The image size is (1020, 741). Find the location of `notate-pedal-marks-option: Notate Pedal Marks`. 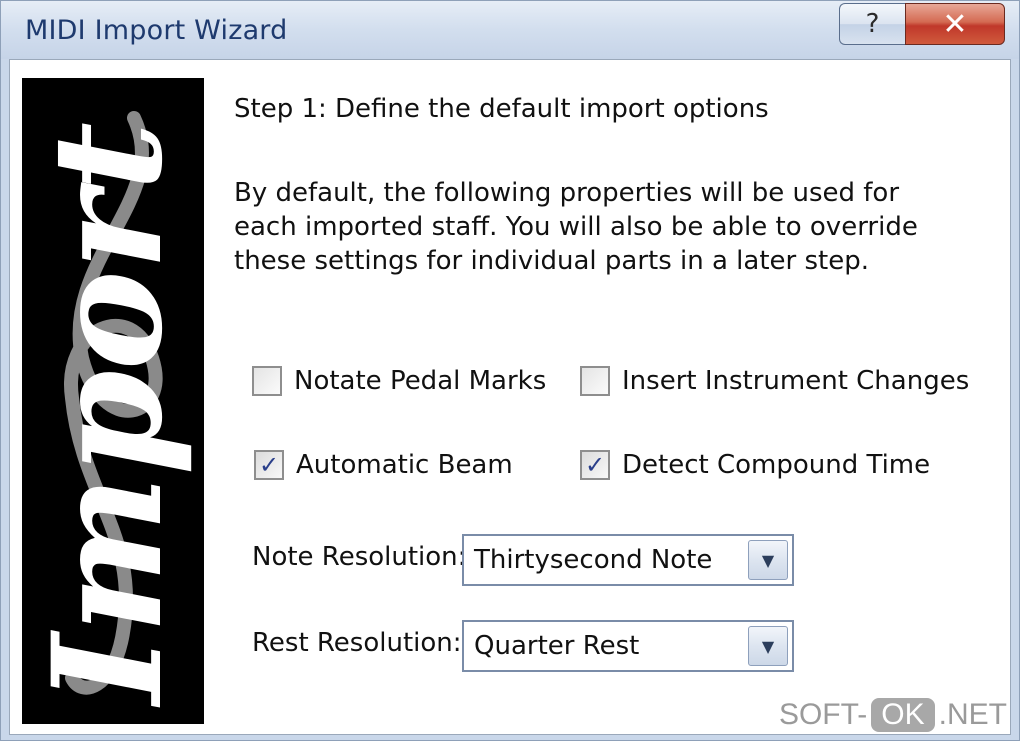

notate-pedal-marks-option: Notate Pedal Marks is located at coordinates (399, 381).